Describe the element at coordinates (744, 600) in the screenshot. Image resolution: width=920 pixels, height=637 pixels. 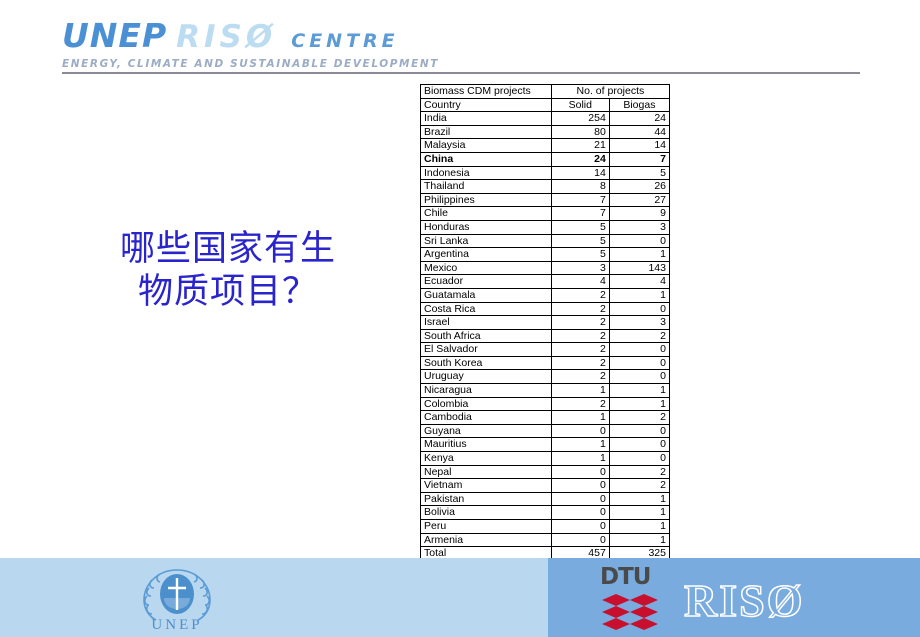
I see `riso-footer-wordmark: RISØ` at that location.